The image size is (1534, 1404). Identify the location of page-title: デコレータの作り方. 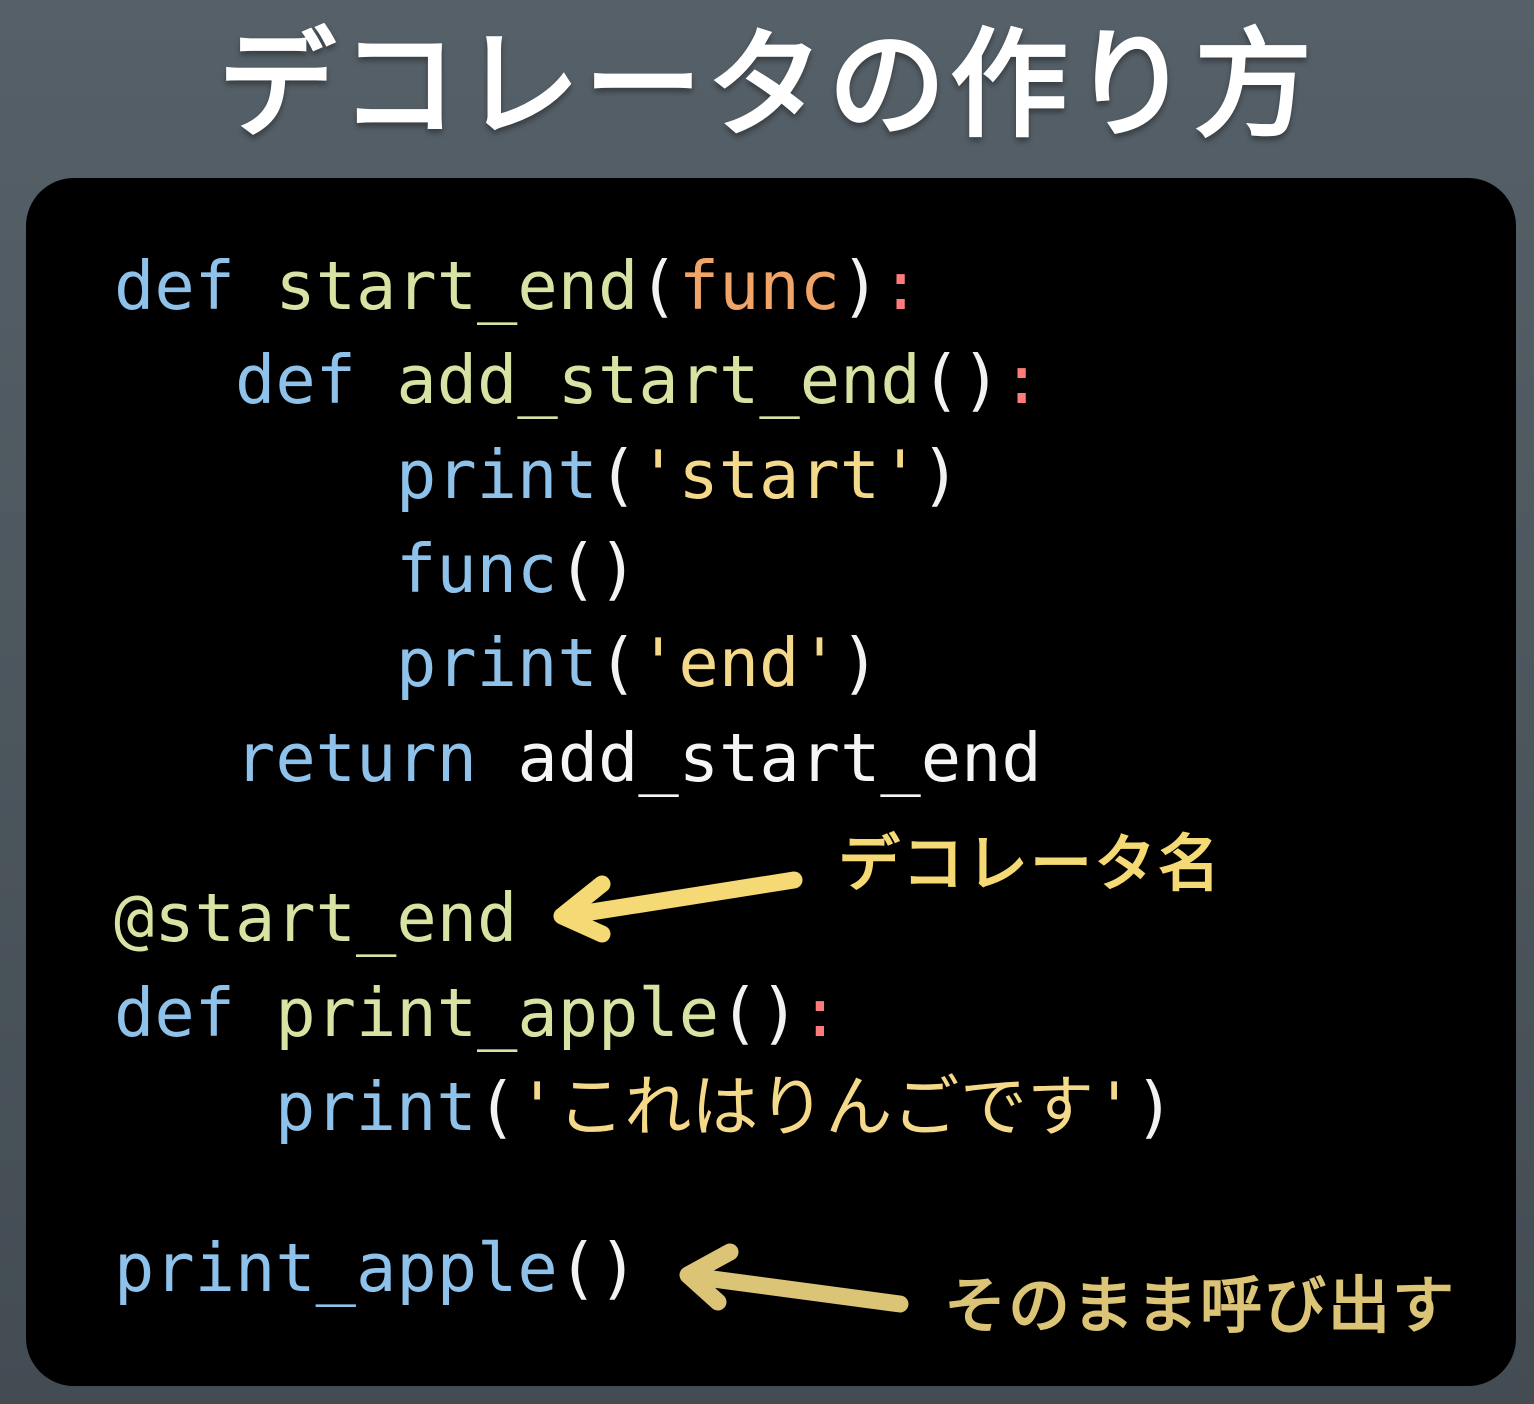
(766, 85).